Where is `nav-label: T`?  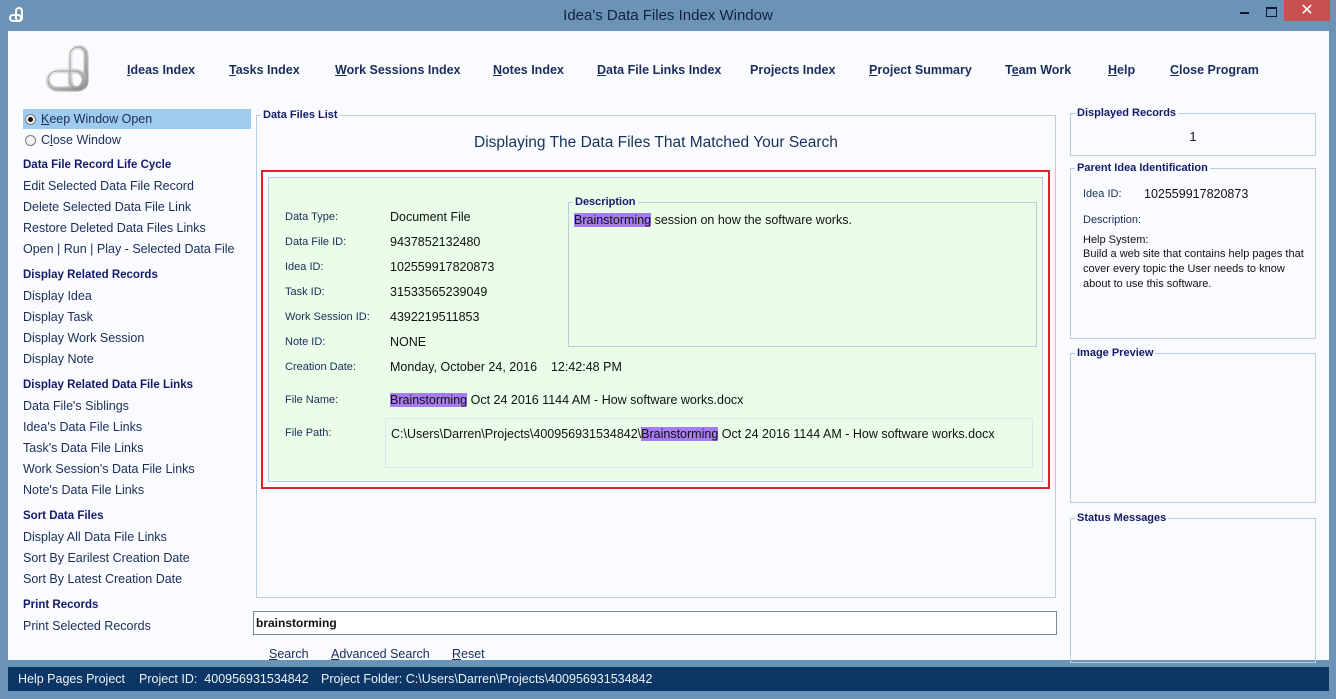
nav-label: T is located at coordinates (1008, 70).